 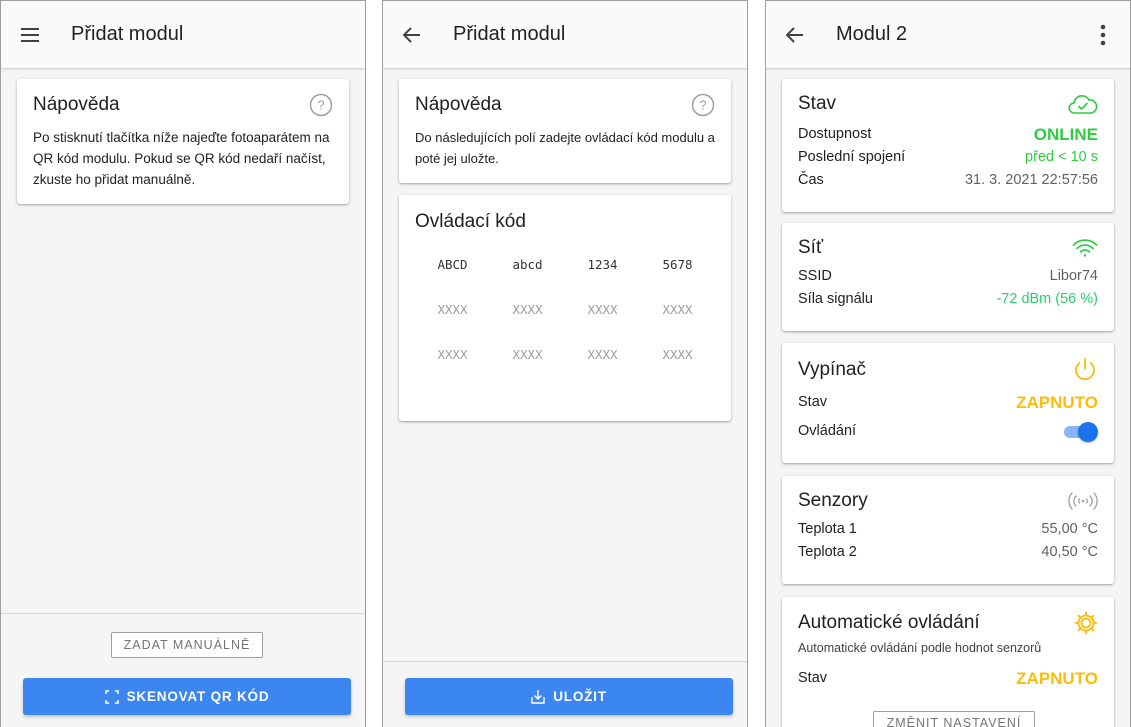 I want to click on temp1-value: 55,00 °C, so click(x=1069, y=529).